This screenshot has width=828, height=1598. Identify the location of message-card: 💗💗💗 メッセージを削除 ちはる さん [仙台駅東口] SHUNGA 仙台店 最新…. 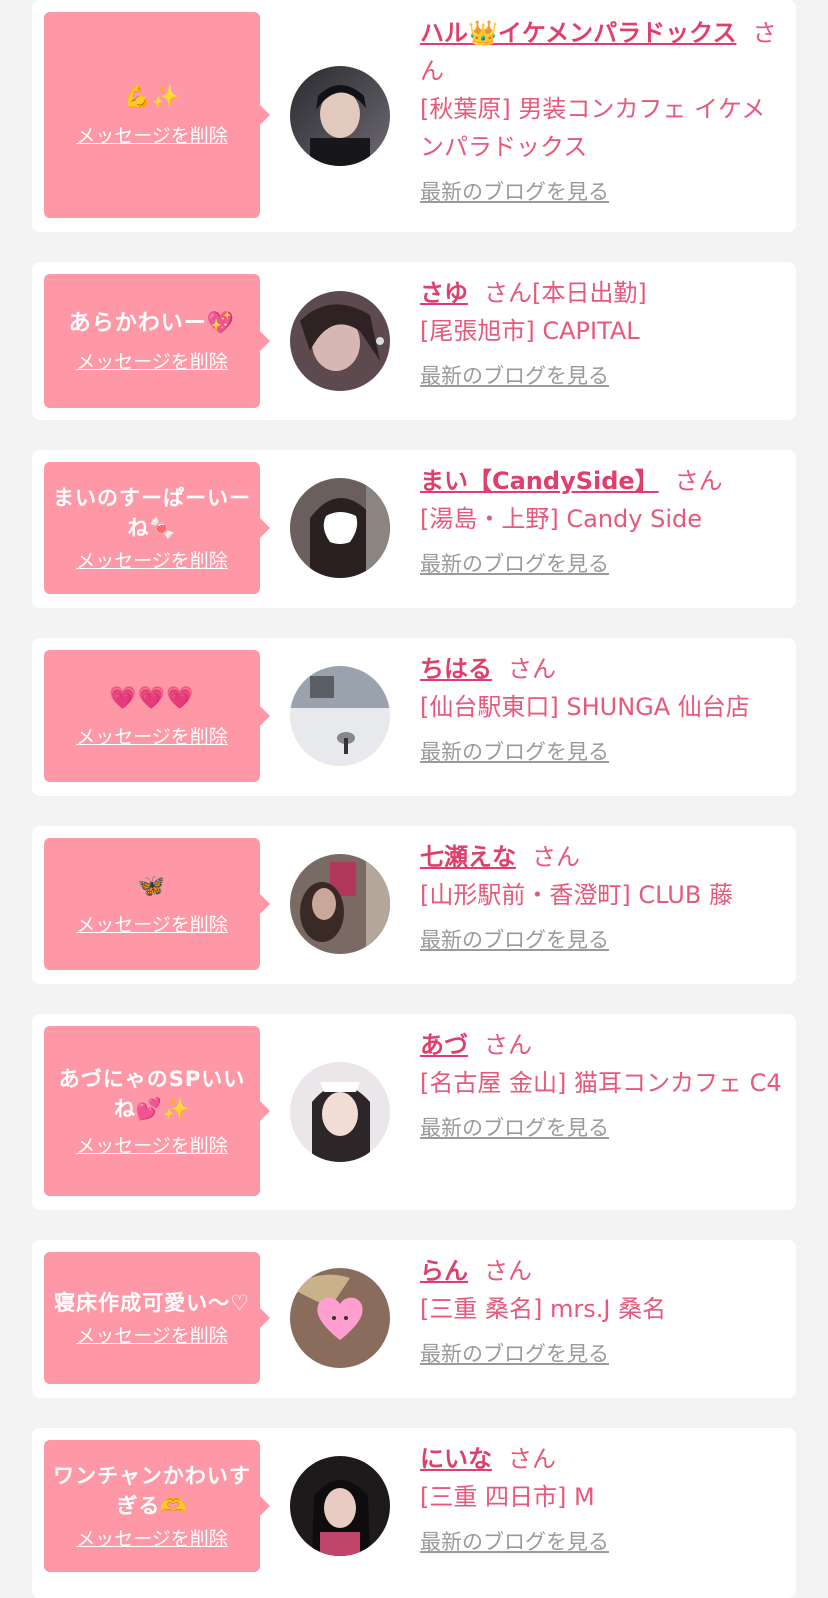
(414, 717).